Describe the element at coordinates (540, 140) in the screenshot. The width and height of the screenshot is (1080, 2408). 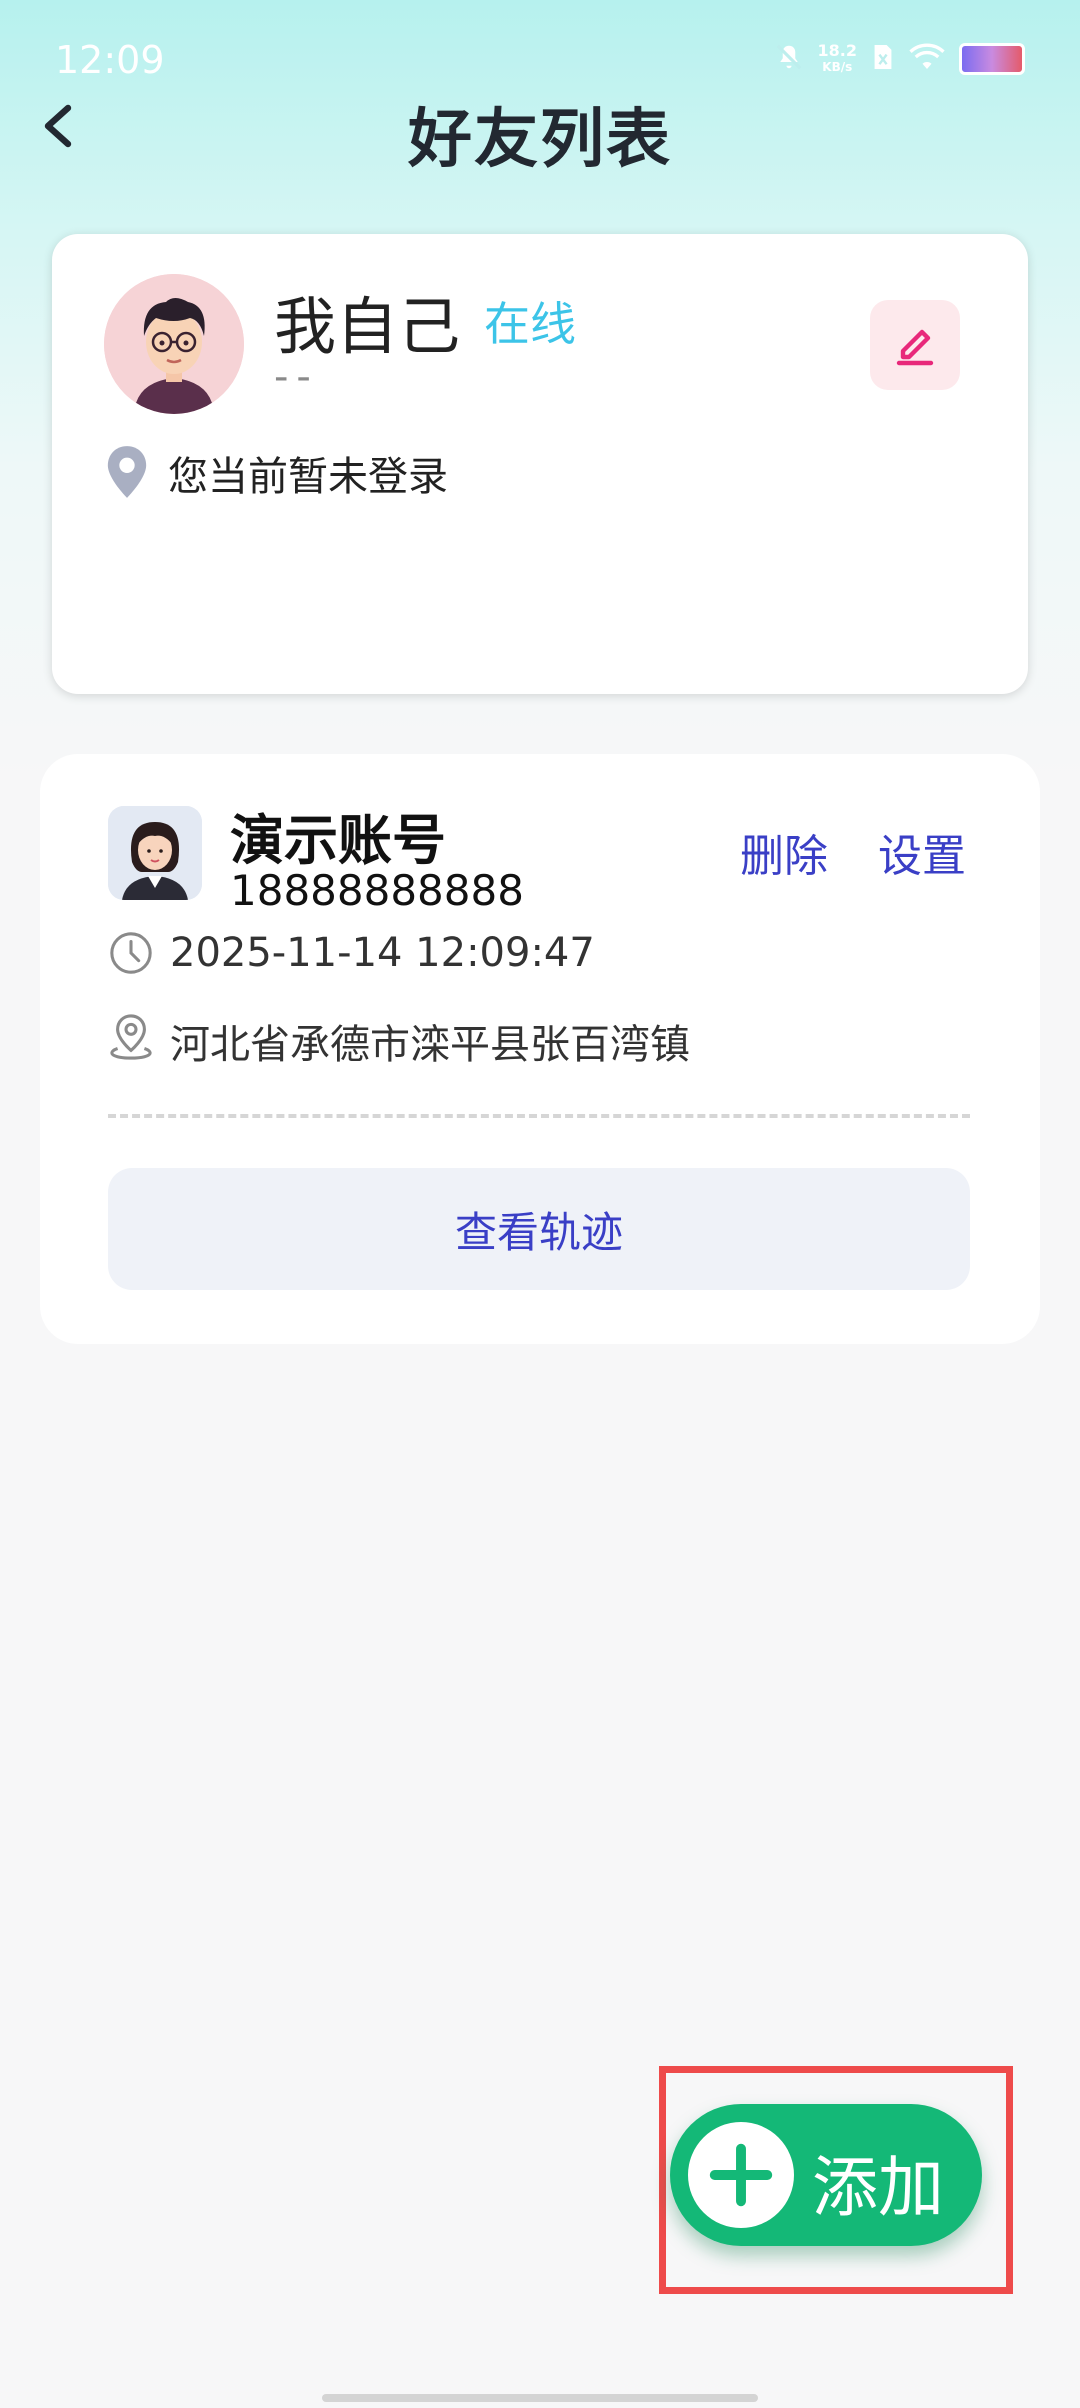
I see `page-title: 好友列表` at that location.